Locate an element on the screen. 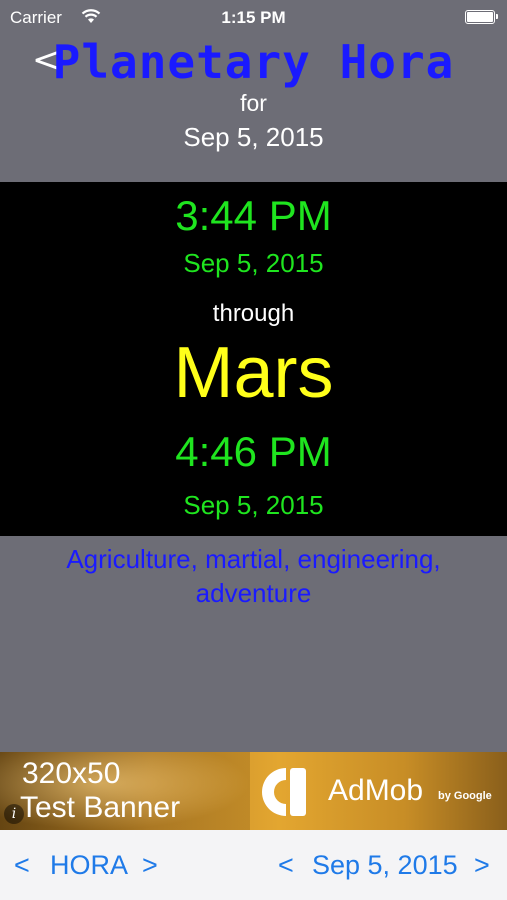  planet-name: Mars is located at coordinates (253, 373).